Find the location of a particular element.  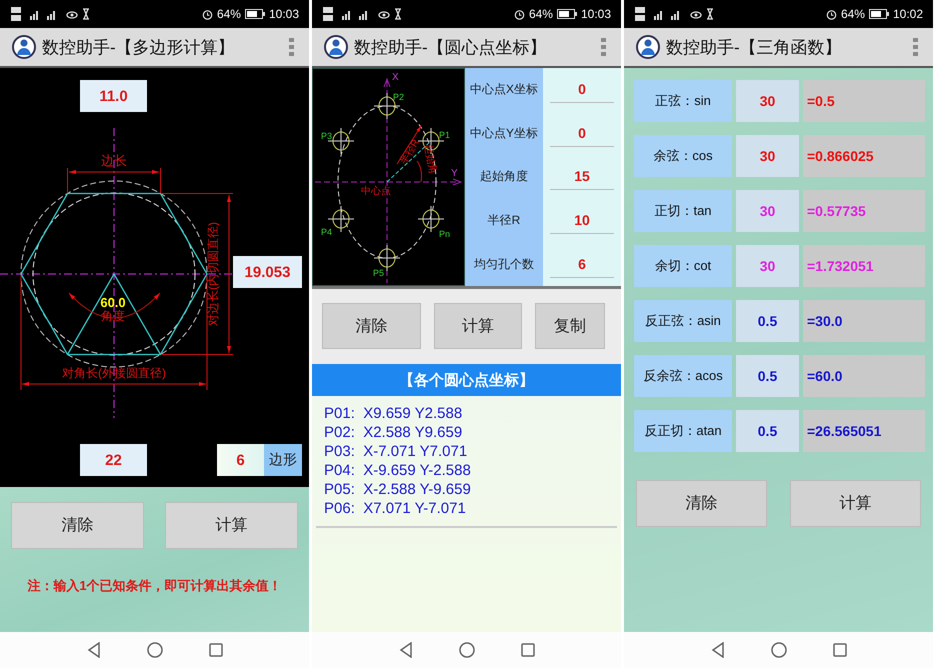

field-label: 中心点X坐标 is located at coordinates (504, 90).